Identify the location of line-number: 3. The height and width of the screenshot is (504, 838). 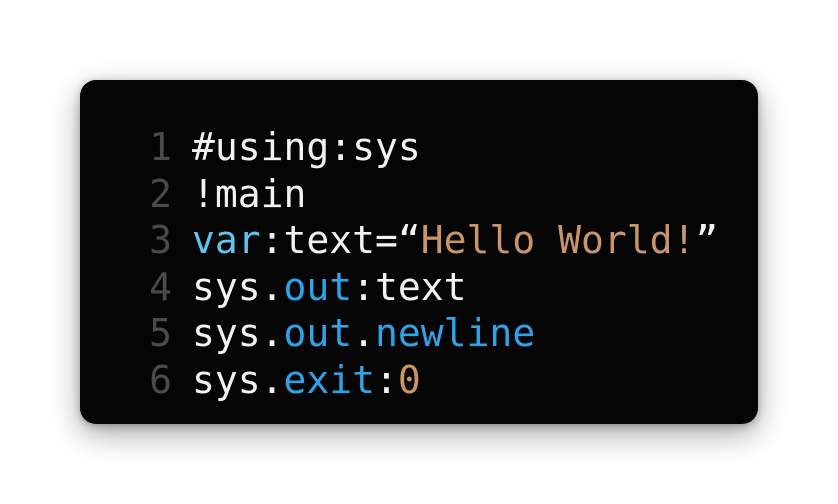
(160, 240).